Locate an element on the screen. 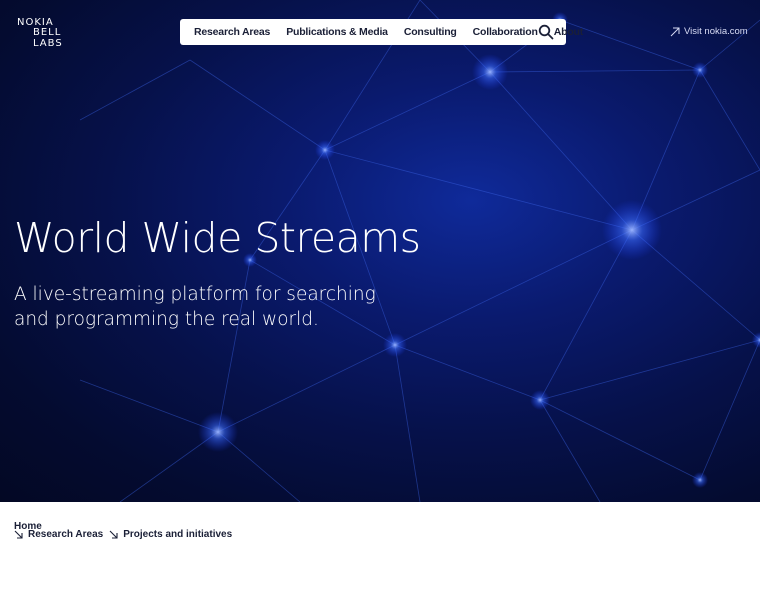  nav-collaboration: Collaboration is located at coordinates (505, 32).